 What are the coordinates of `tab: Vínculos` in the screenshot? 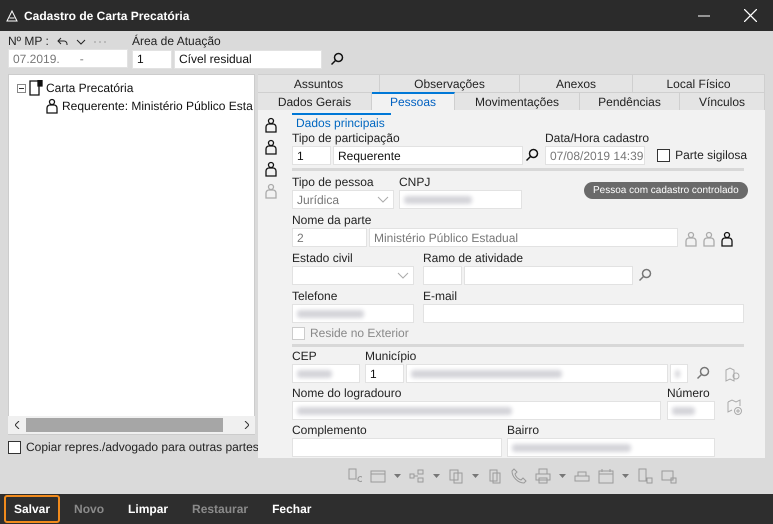 It's located at (722, 101).